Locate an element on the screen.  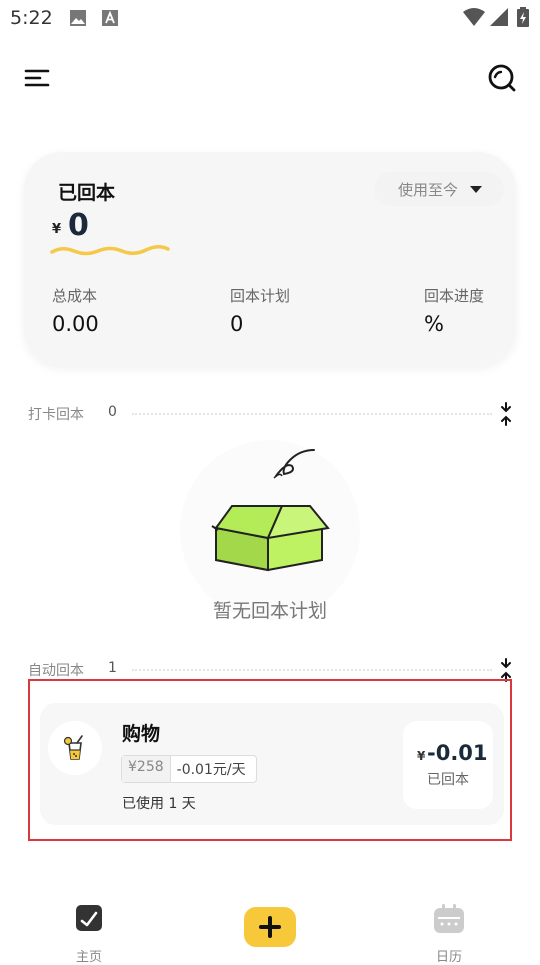
battery-icon is located at coordinates (523, 19).